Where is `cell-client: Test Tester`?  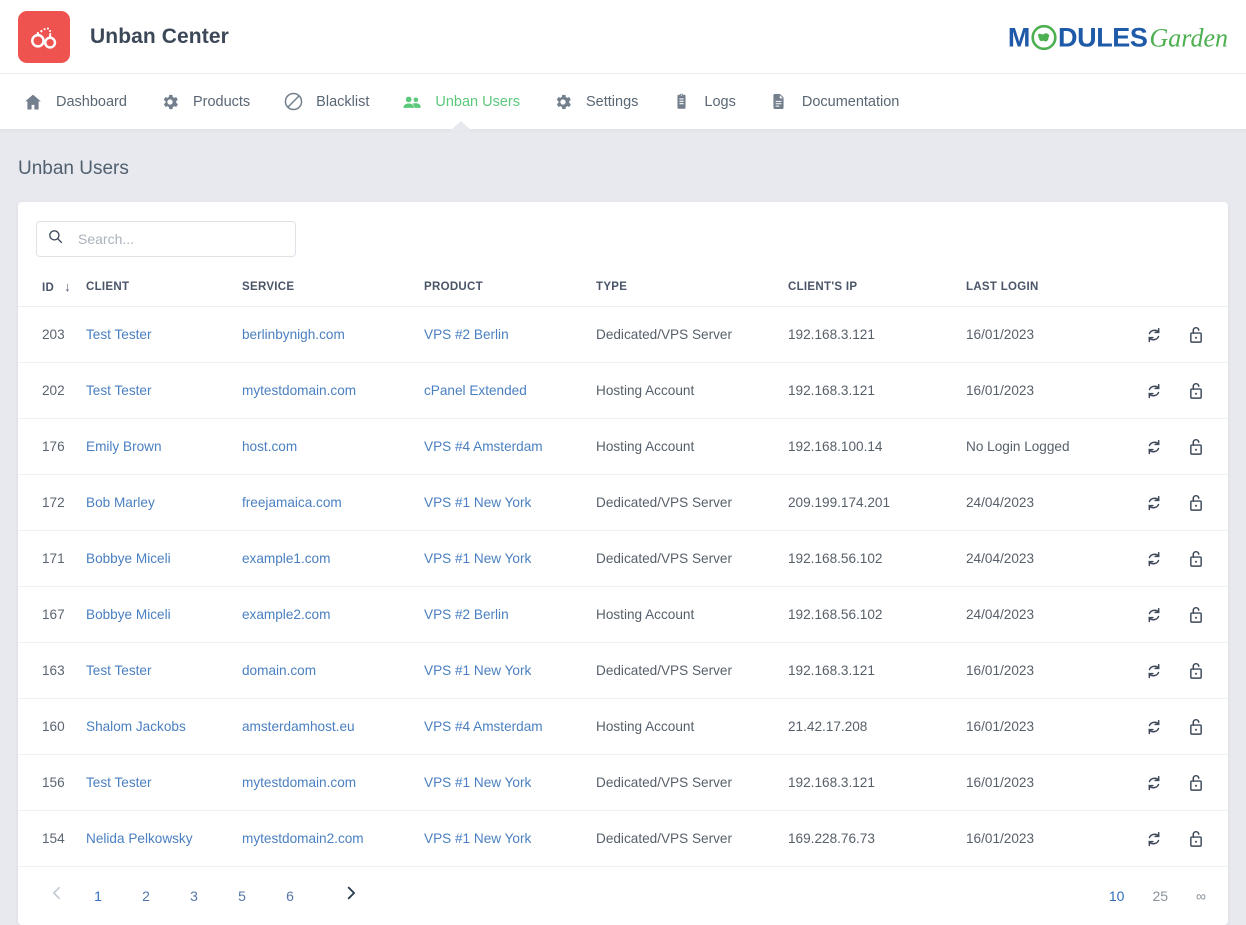 cell-client: Test Tester is located at coordinates (164, 334).